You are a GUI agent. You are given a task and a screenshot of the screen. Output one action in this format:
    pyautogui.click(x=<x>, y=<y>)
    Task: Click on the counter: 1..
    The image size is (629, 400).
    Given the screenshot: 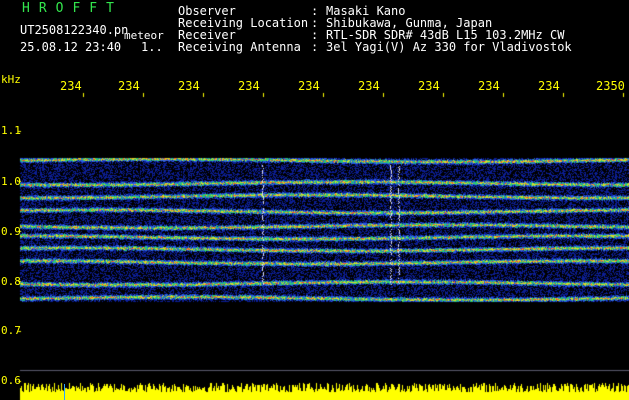 What is the action you would take?
    pyautogui.click(x=152, y=47)
    